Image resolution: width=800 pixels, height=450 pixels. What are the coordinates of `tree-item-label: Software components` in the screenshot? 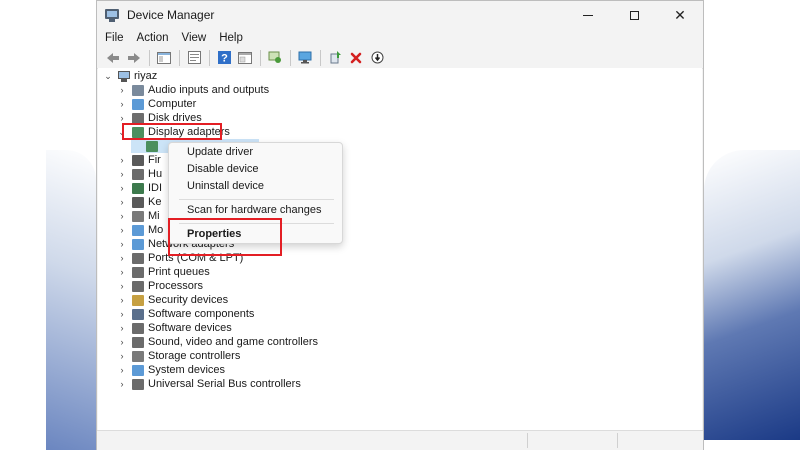 It's located at (201, 314).